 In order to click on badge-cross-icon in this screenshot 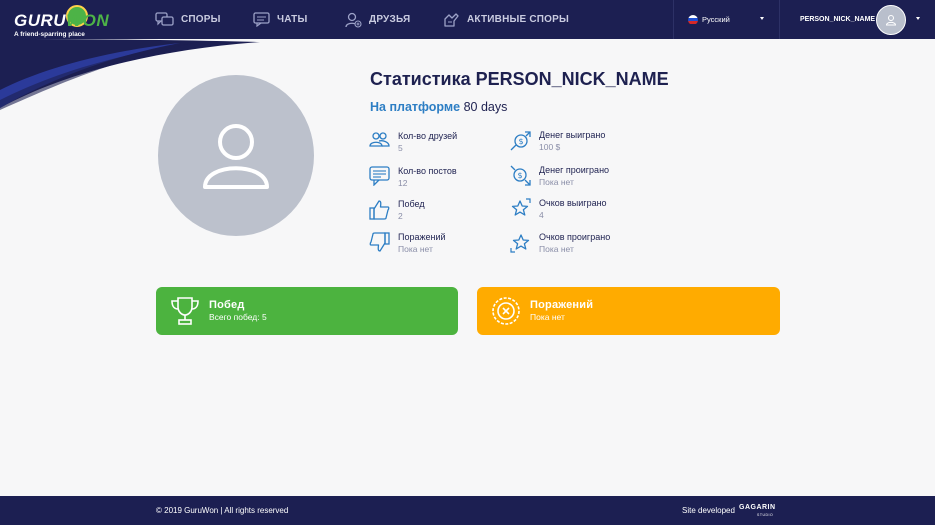, I will do `click(506, 311)`.